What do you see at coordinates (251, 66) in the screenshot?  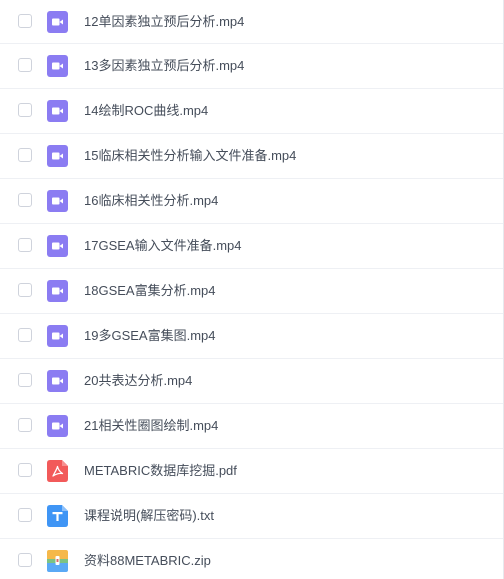 I see `file-row: 13多因素独立预后分析.mp4` at bounding box center [251, 66].